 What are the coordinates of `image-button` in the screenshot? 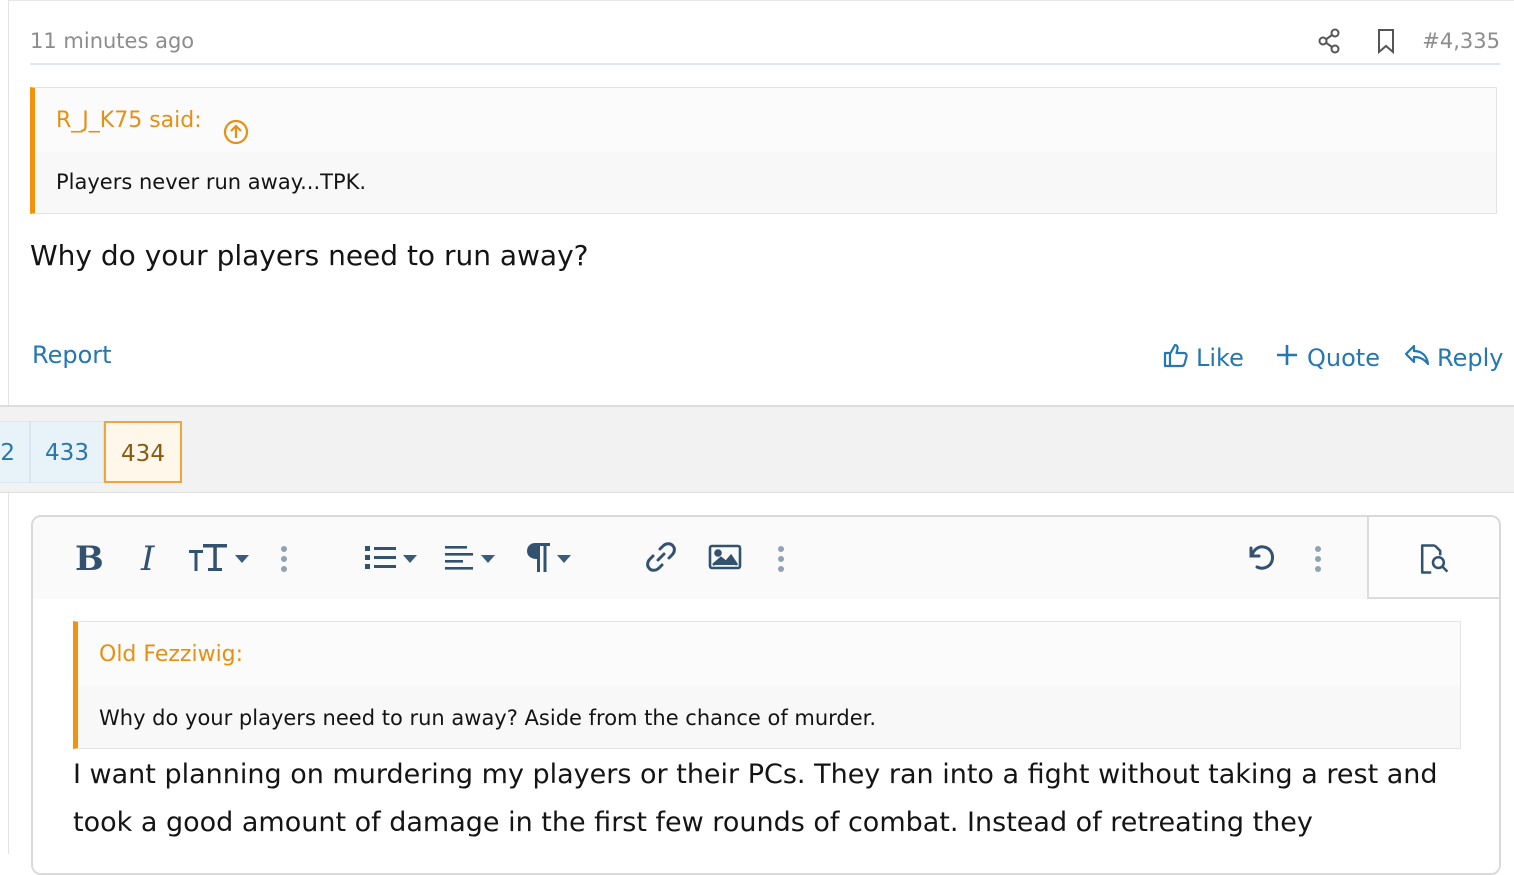 It's located at (725, 559).